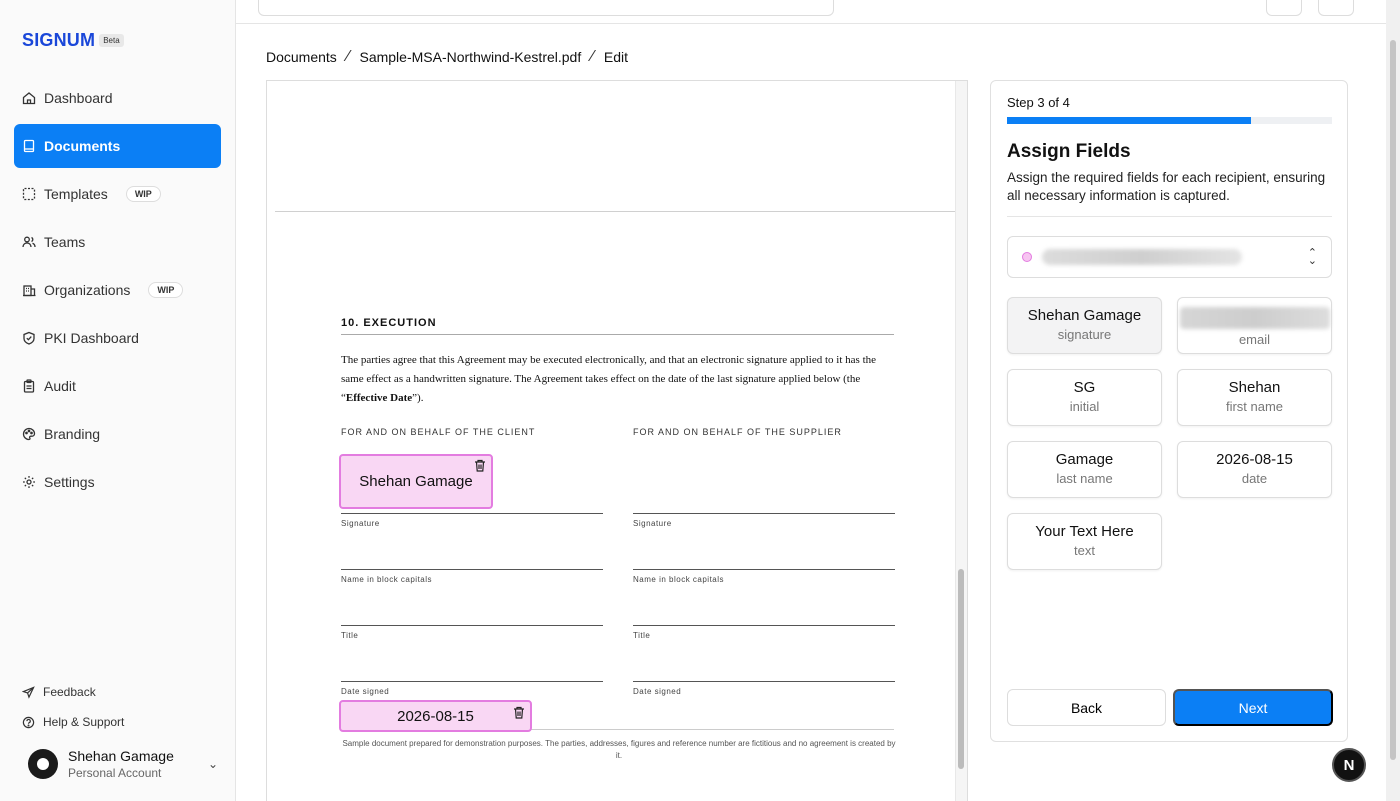  I want to click on breadcrumb-file: Sample-MSA-Northwind-Kestrel.pdf, so click(470, 57).